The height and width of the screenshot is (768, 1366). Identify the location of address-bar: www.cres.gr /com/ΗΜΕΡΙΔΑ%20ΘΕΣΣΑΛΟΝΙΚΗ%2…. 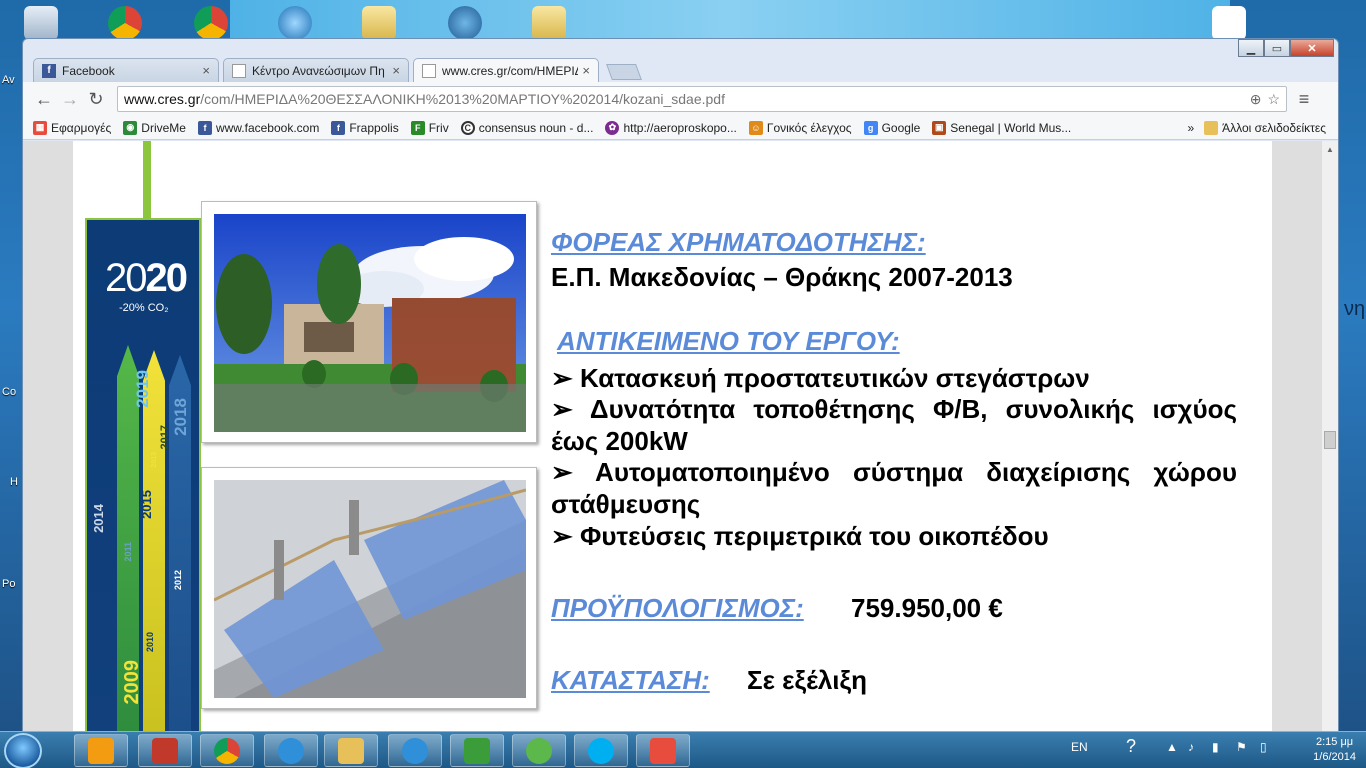
(702, 99).